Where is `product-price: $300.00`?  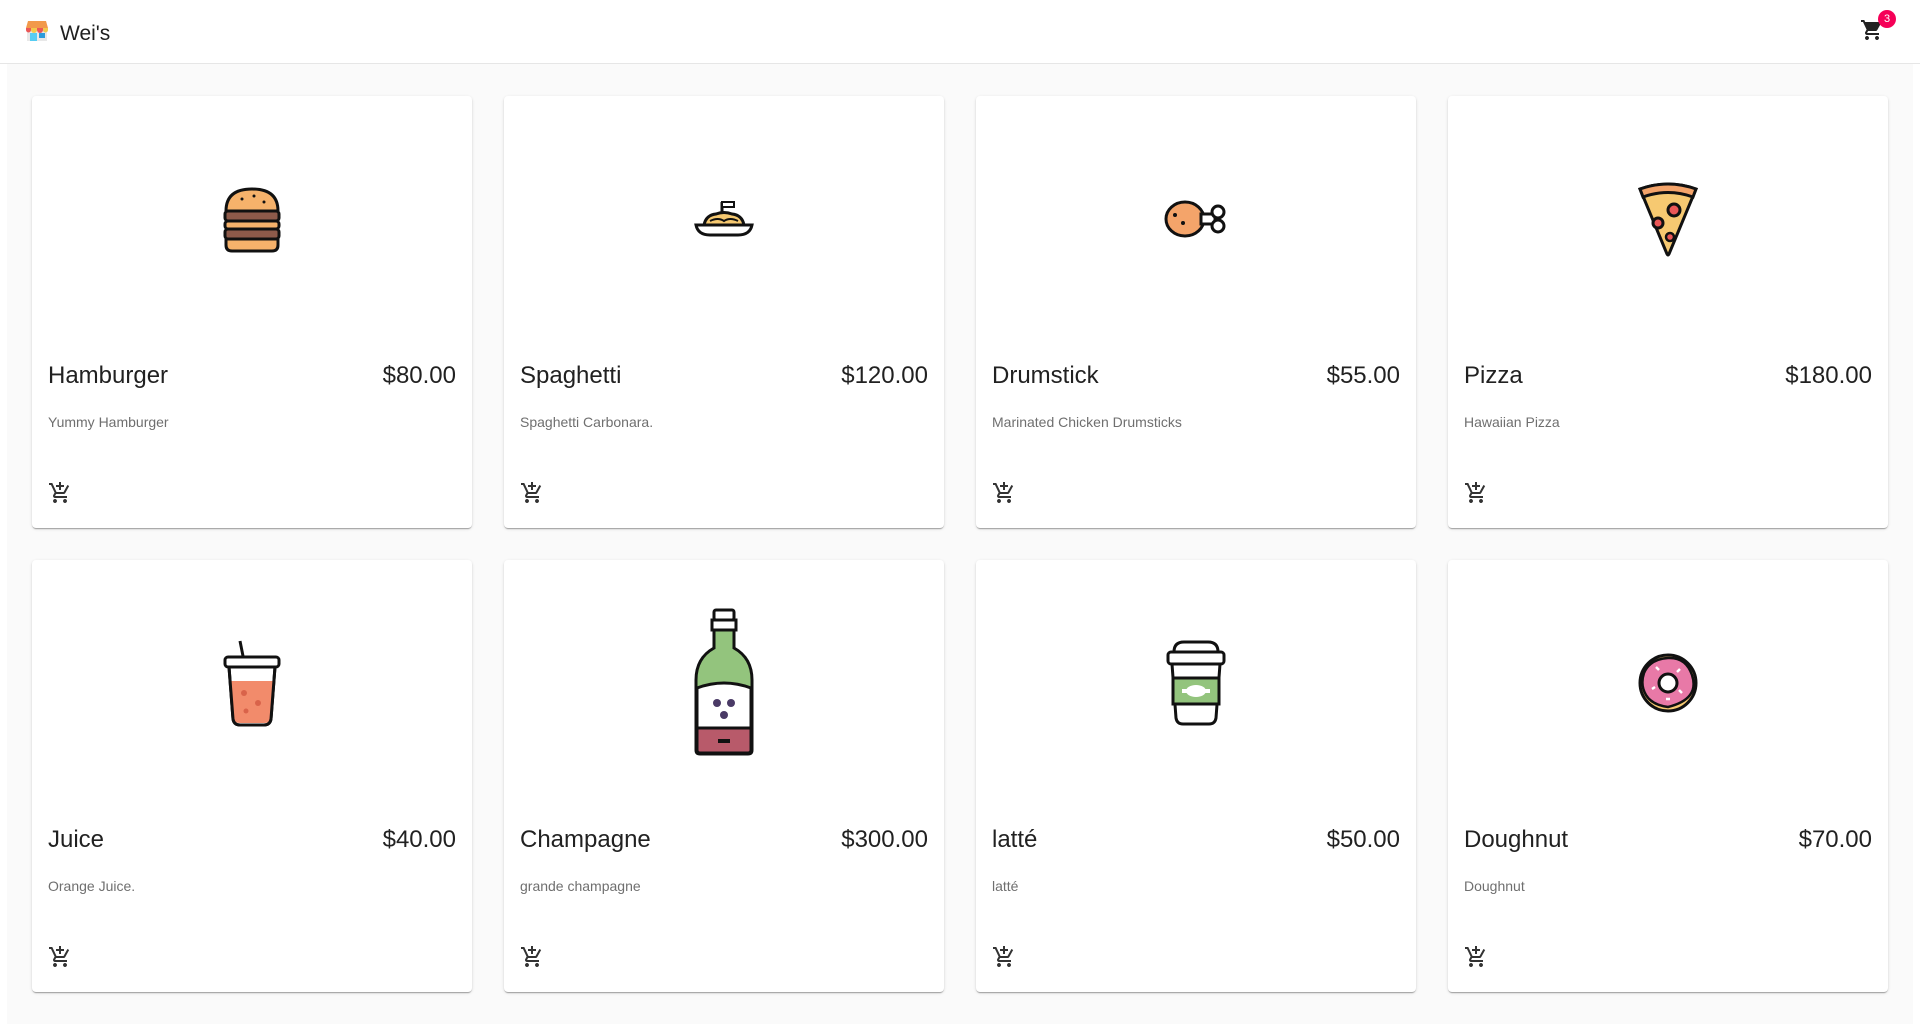
product-price: $300.00 is located at coordinates (884, 839).